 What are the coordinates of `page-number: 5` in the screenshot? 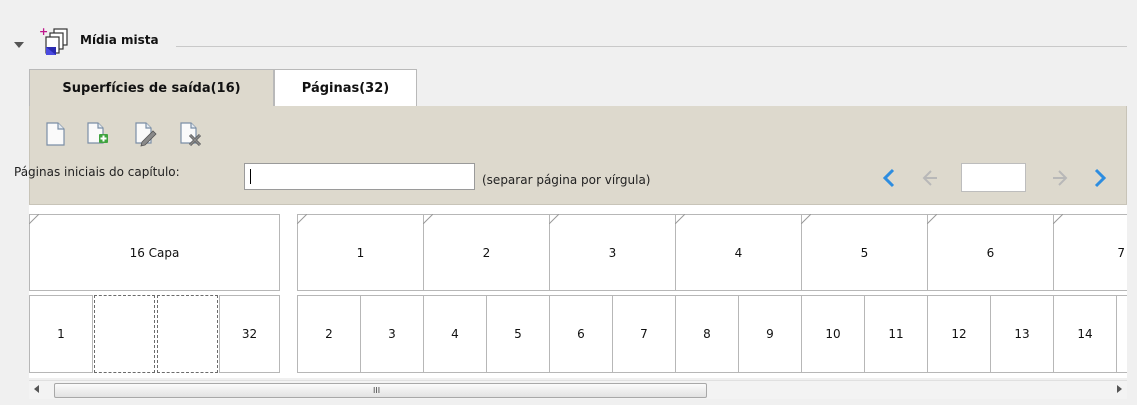 It's located at (518, 334).